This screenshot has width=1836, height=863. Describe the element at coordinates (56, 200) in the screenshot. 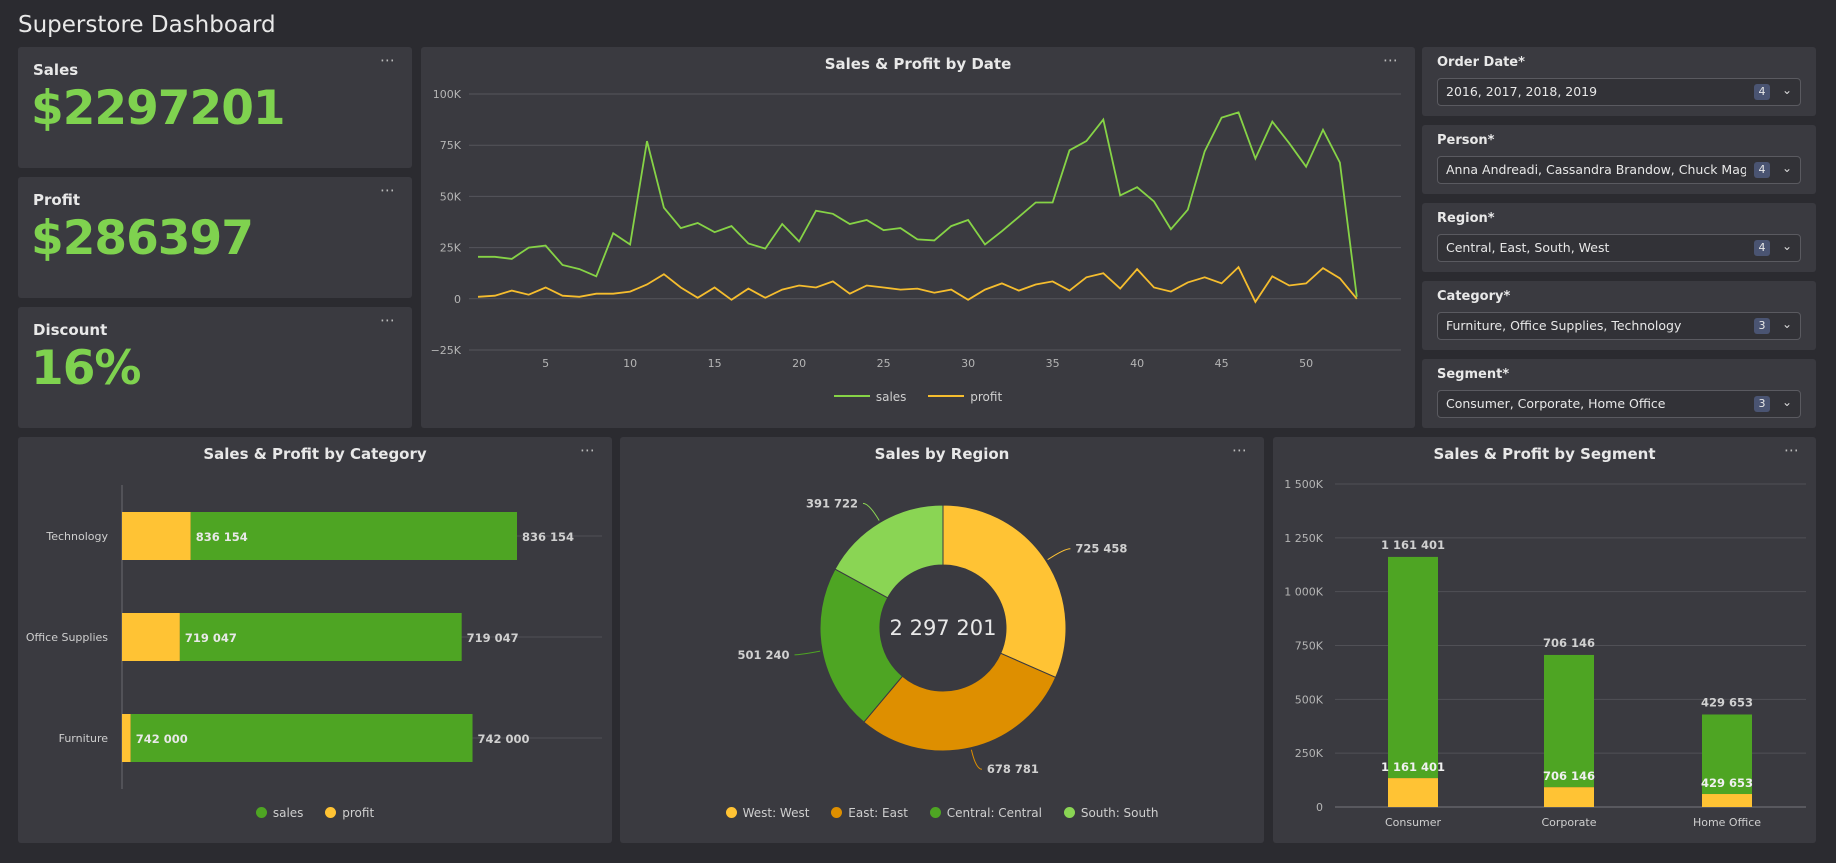

I see `kpi-label: Profit` at that location.